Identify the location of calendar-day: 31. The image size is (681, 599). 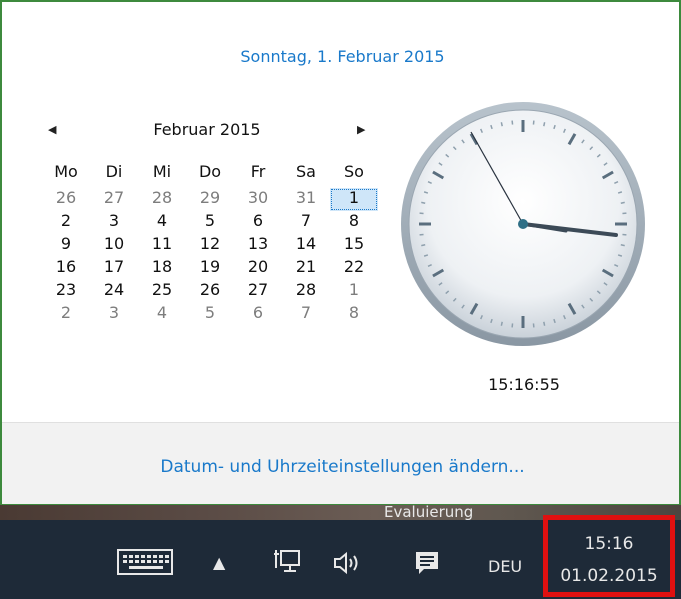
(306, 199).